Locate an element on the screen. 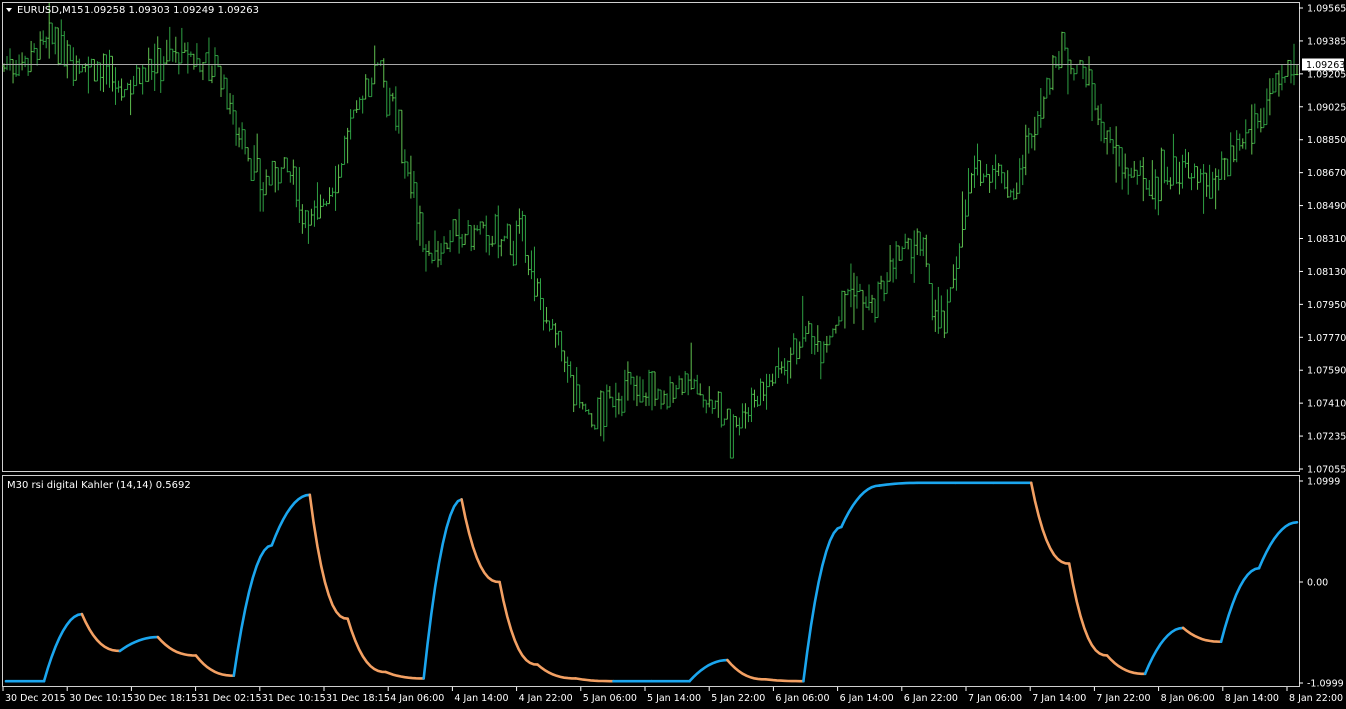 Image resolution: width=1346 pixels, height=709 pixels. price-axis-label: 1.08490 is located at coordinates (1326, 206).